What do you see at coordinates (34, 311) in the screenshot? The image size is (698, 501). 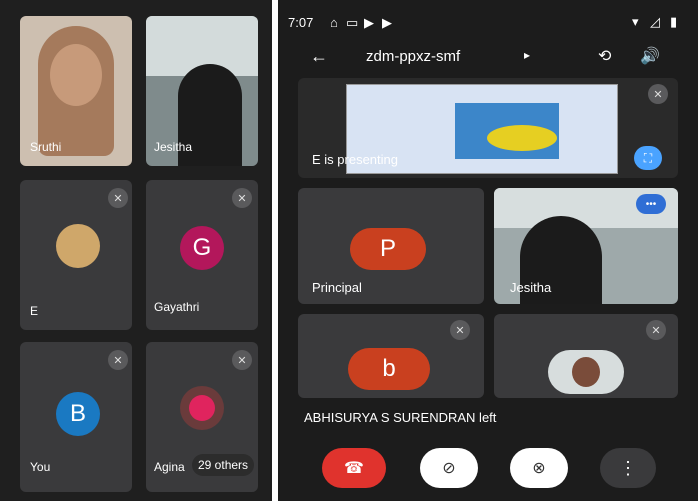 I see `participant-name: E` at bounding box center [34, 311].